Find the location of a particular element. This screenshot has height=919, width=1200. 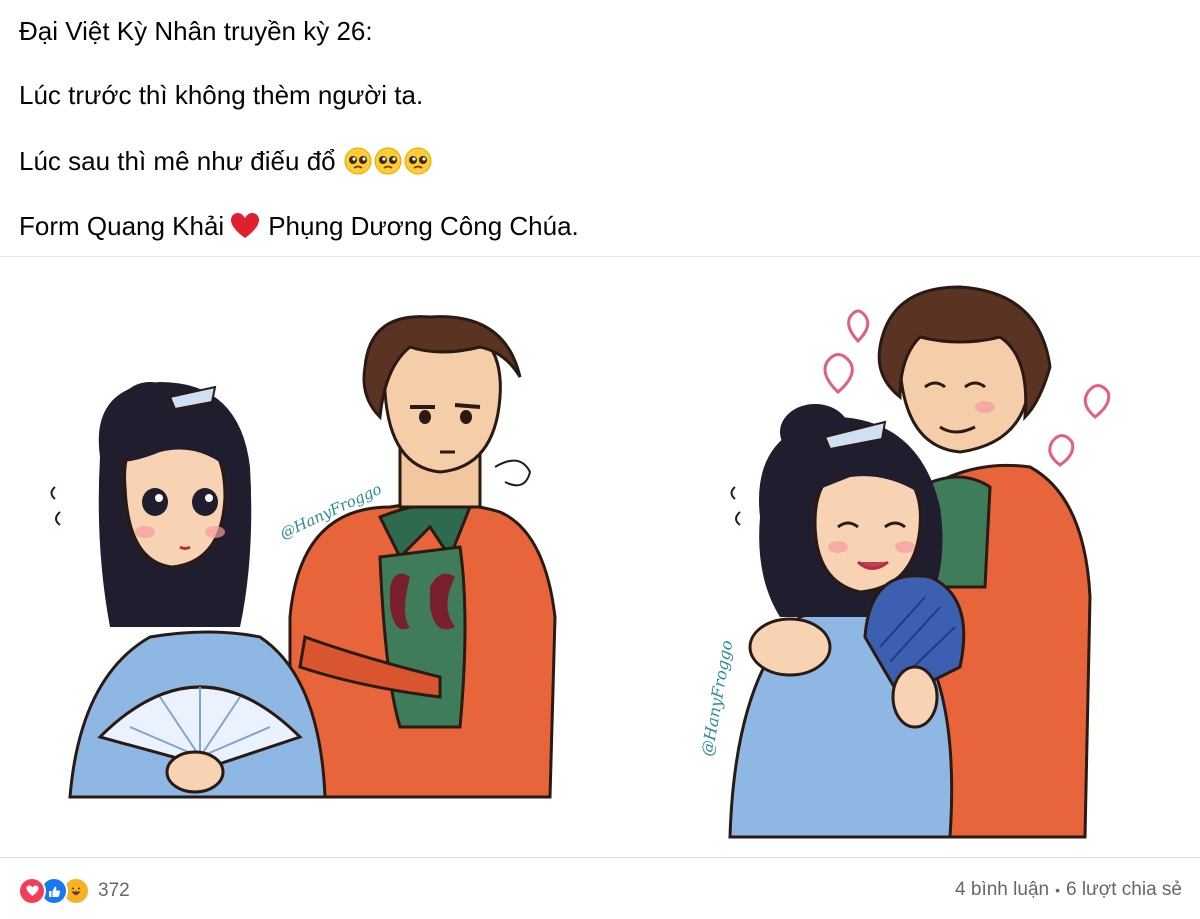

post-stats: 4 bình luận • 6 lượt chia sẻ is located at coordinates (1068, 890).